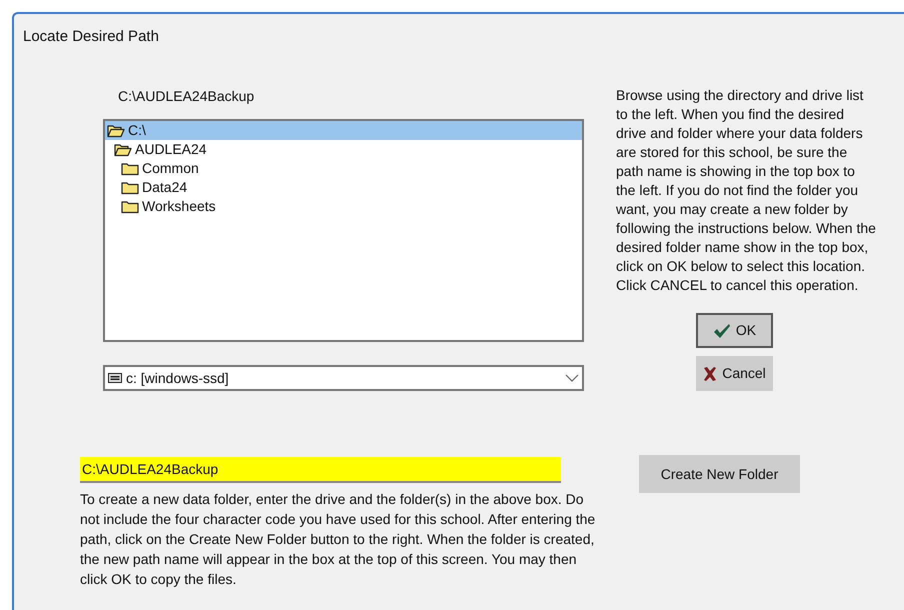 The image size is (904, 610). I want to click on help-text: Browse using the directory and drive list to the left. When you find the desired drive and folder where your data folders are stored for this school, be sure the path name is showing in the top box to the left. If you do not find the folder you want, you may create a new folder by following the instructions below. When the desired folder name show in the top box, click on OK below to select this location. Click CANCEL to cancel this operation., so click(746, 190).